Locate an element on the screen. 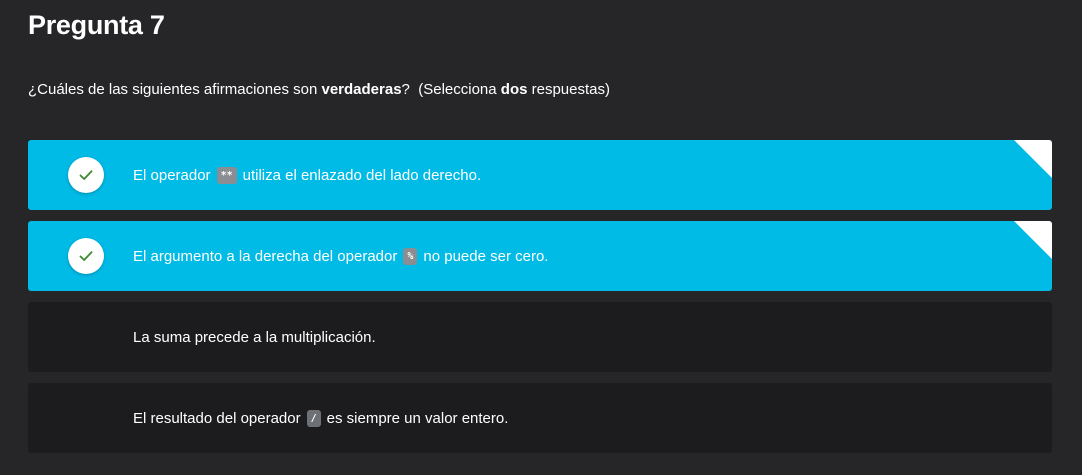  instruction-text-2: ? (Selecciona is located at coordinates (451, 89).